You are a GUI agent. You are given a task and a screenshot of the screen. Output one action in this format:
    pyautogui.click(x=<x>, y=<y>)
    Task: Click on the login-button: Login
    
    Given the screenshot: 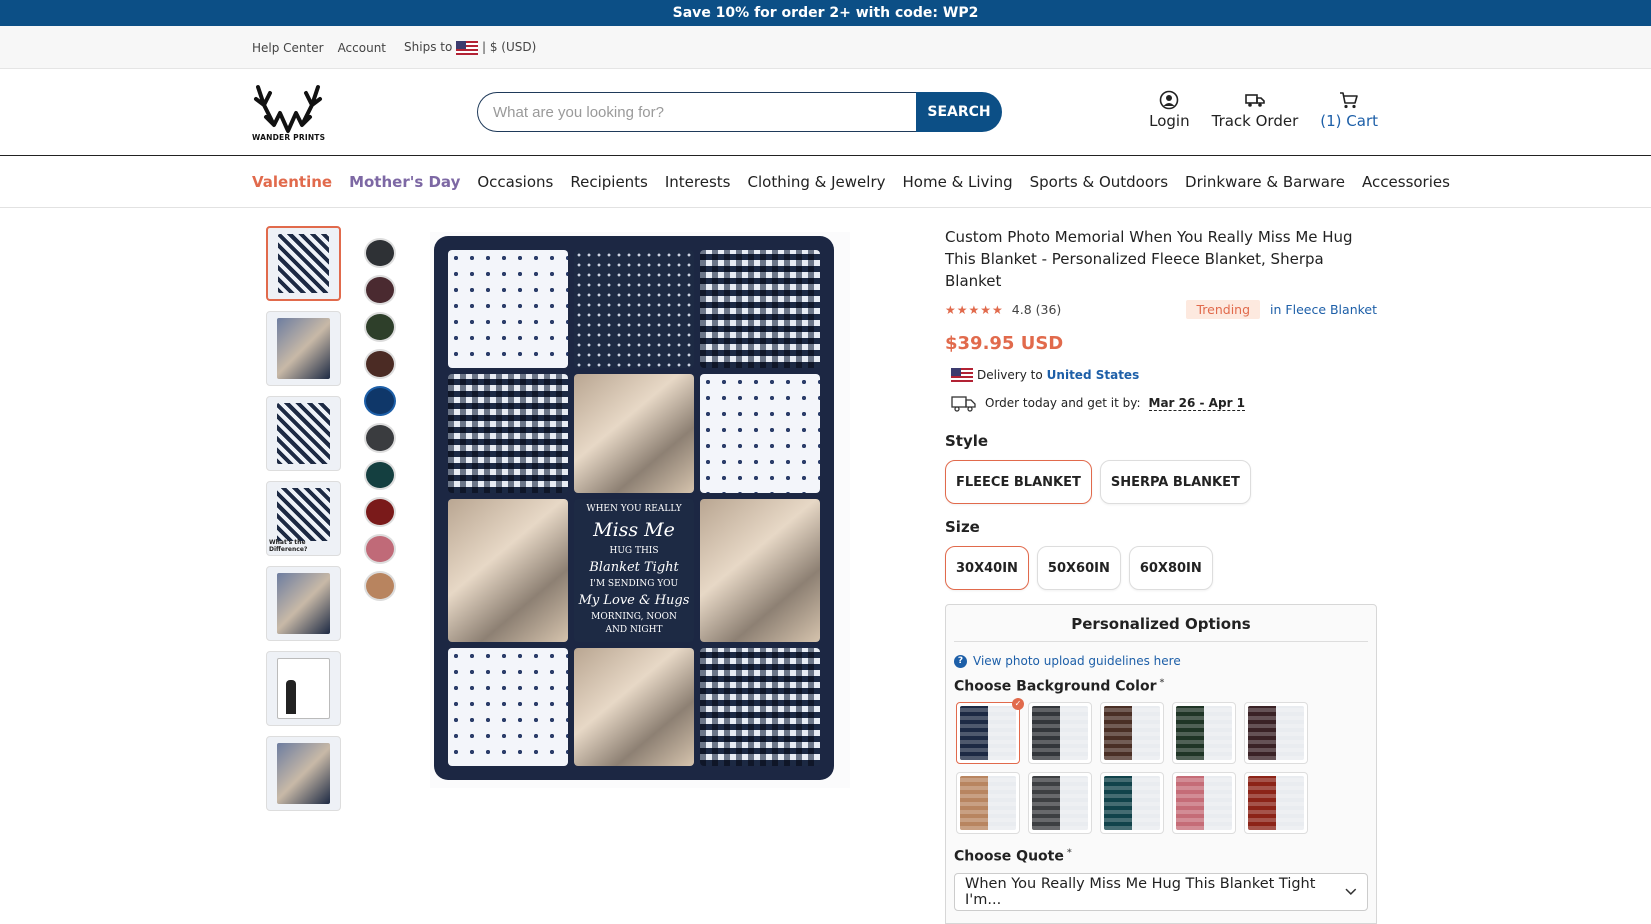 What is the action you would take?
    pyautogui.click(x=1169, y=110)
    